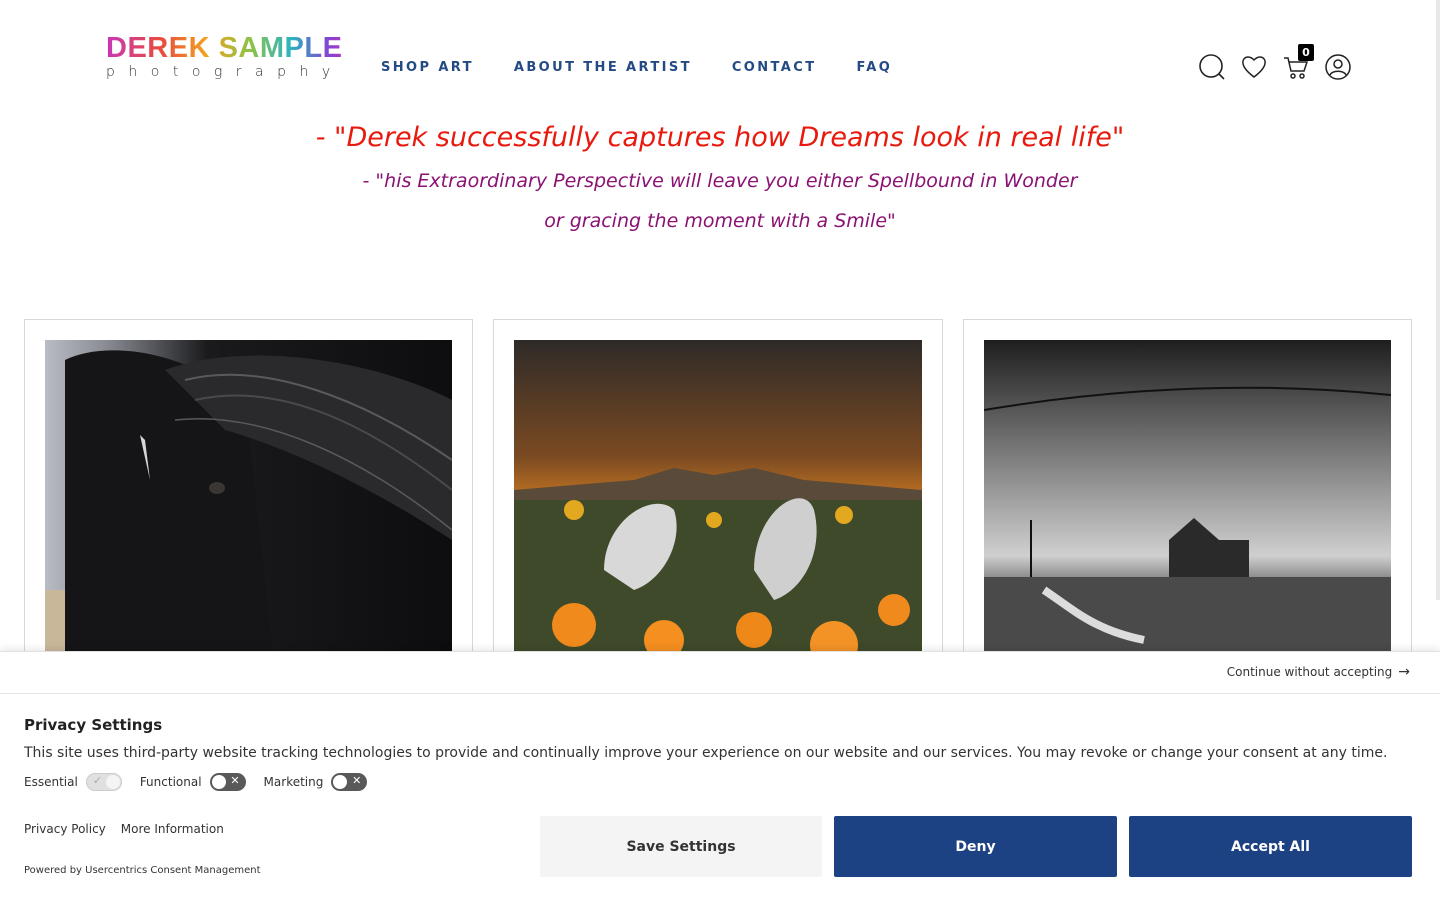 This screenshot has height=900, width=1440. I want to click on cart-icon: 0, so click(1298, 63).